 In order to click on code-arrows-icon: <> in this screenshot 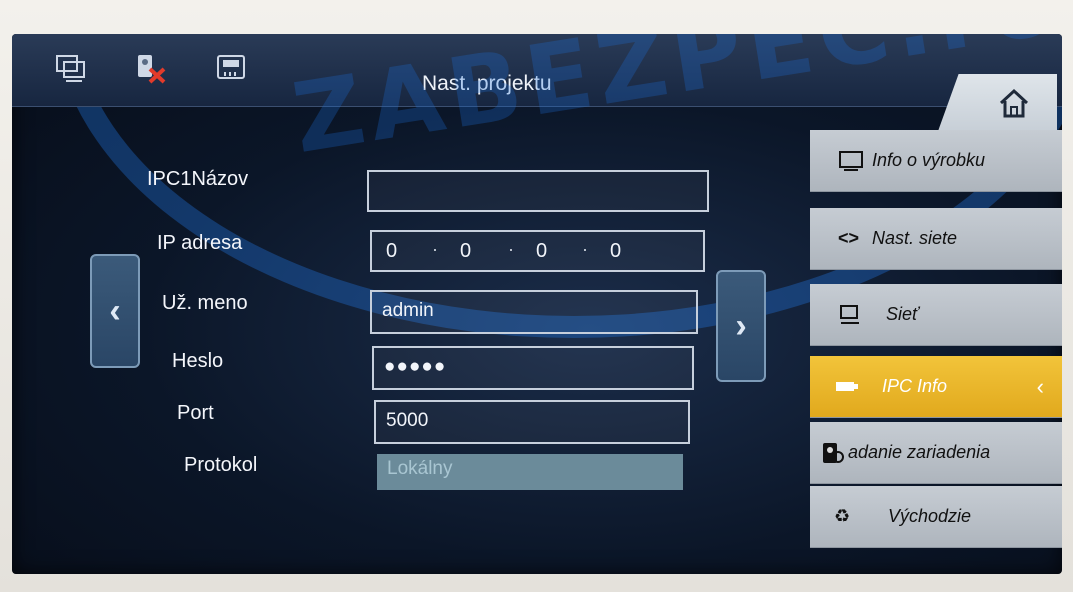, I will do `click(849, 237)`.